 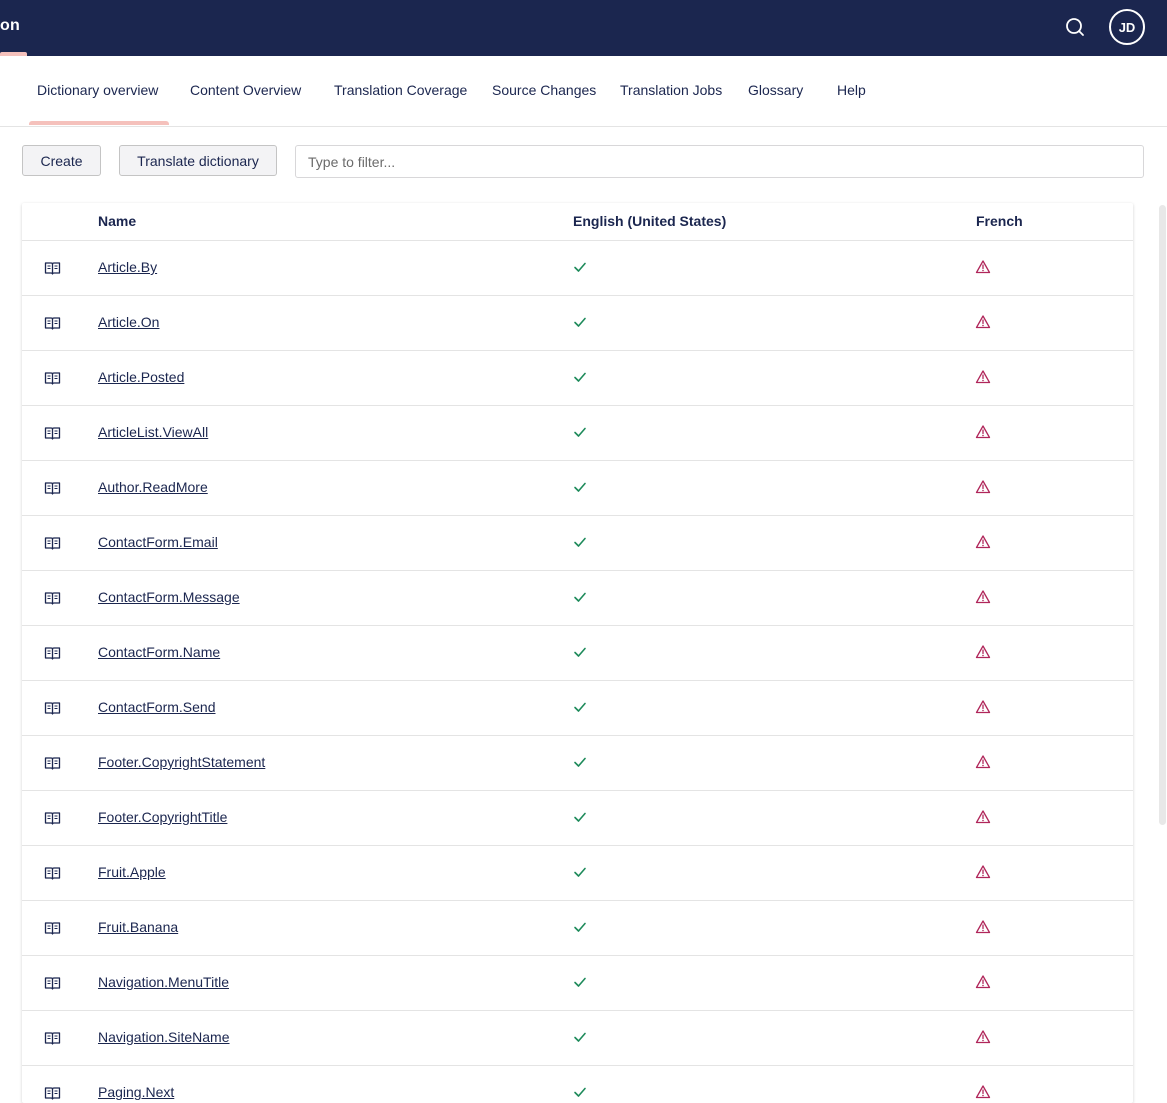 I want to click on table-row: Navigation.MenuTitle, so click(x=577, y=983).